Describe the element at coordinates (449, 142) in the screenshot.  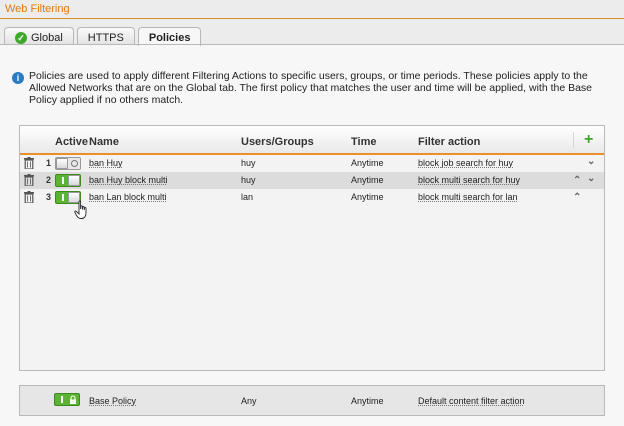
I see `header-filter-action: Filter action` at that location.